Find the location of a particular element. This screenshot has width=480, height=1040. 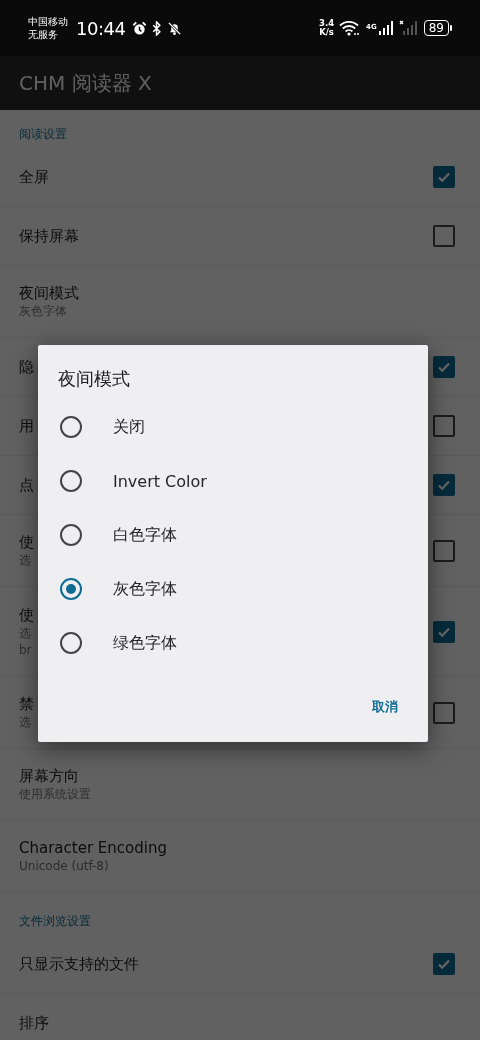

alarm-icon is located at coordinates (140, 28).